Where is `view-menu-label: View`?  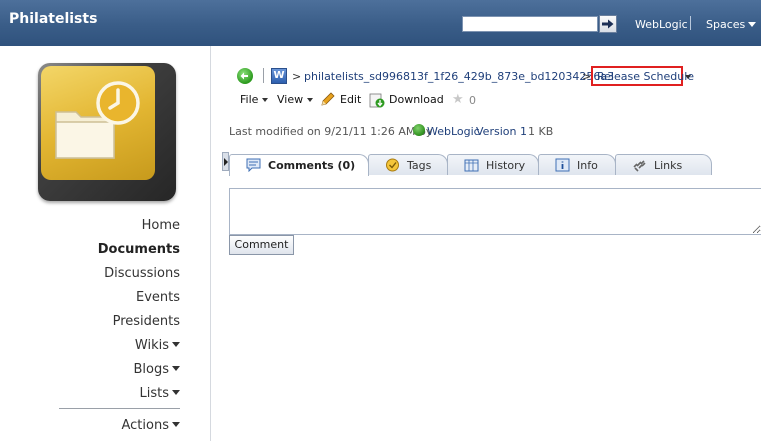
view-menu-label: View is located at coordinates (290, 99).